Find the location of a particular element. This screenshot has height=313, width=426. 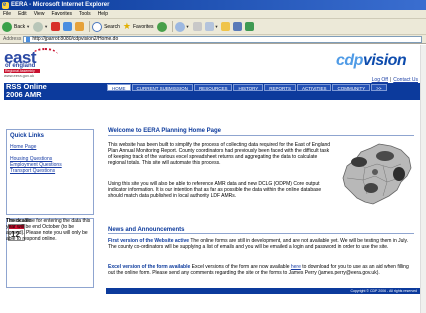

page-icon is located at coordinates (28, 39).